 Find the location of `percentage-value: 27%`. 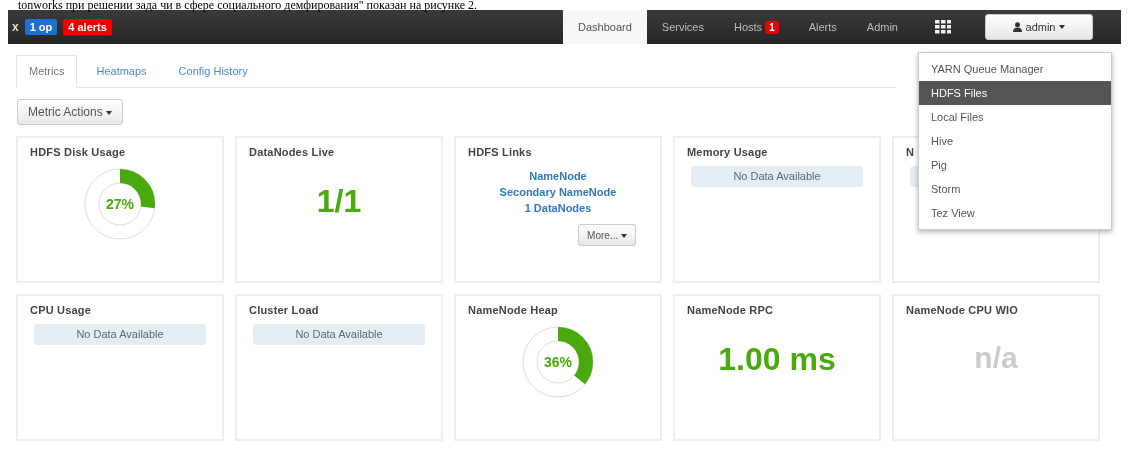

percentage-value: 27% is located at coordinates (120, 204).